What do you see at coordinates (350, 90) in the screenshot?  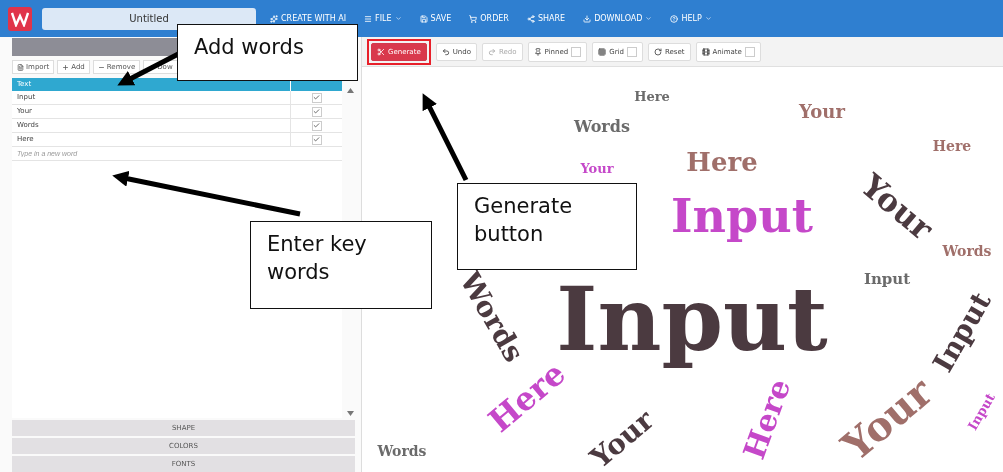 I see `scroll-up-icon` at bounding box center [350, 90].